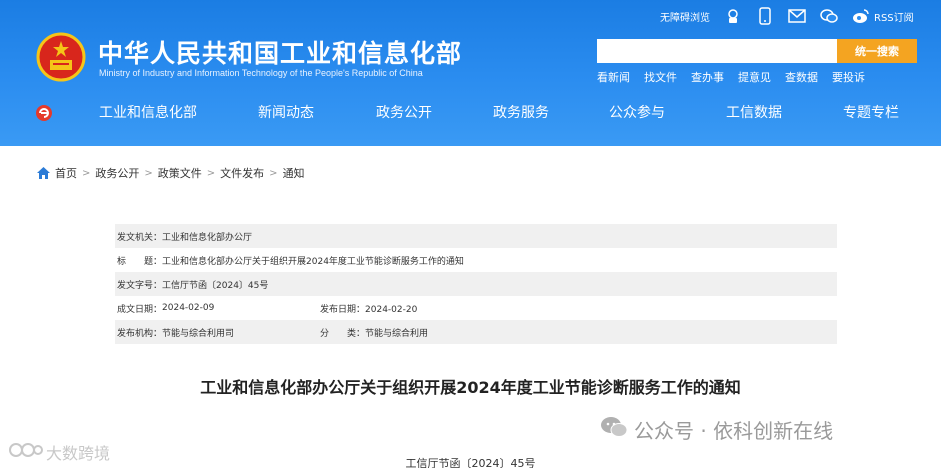 This screenshot has height=468, width=941. What do you see at coordinates (637, 112) in the screenshot?
I see `nav-item-public: 公众参与` at bounding box center [637, 112].